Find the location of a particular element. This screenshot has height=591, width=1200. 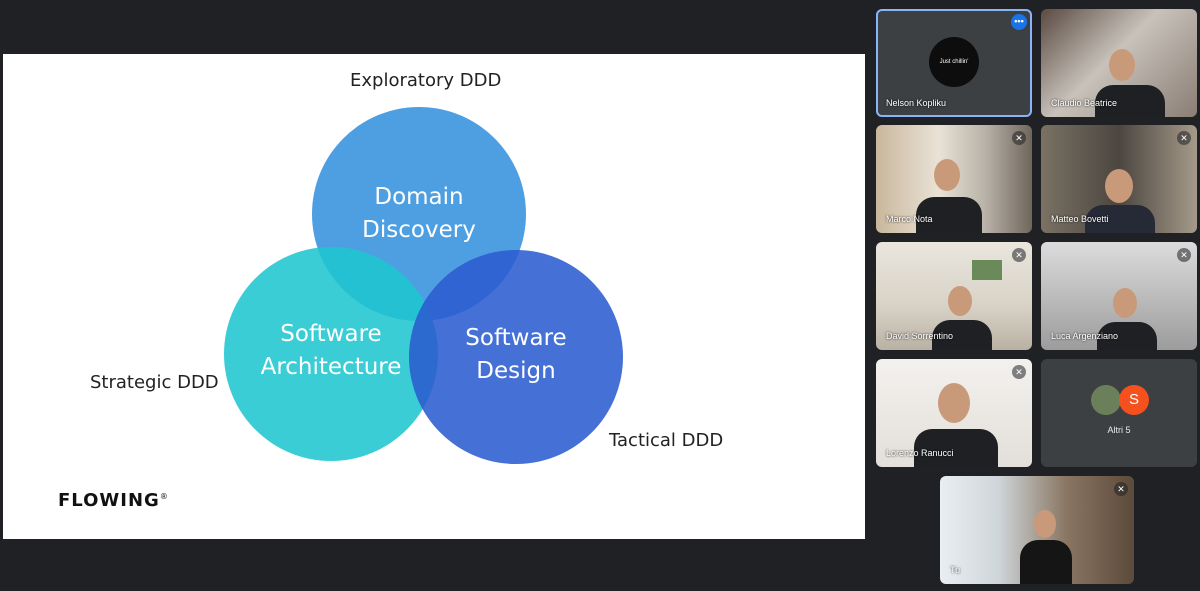

logo-mark: ® is located at coordinates (164, 496).